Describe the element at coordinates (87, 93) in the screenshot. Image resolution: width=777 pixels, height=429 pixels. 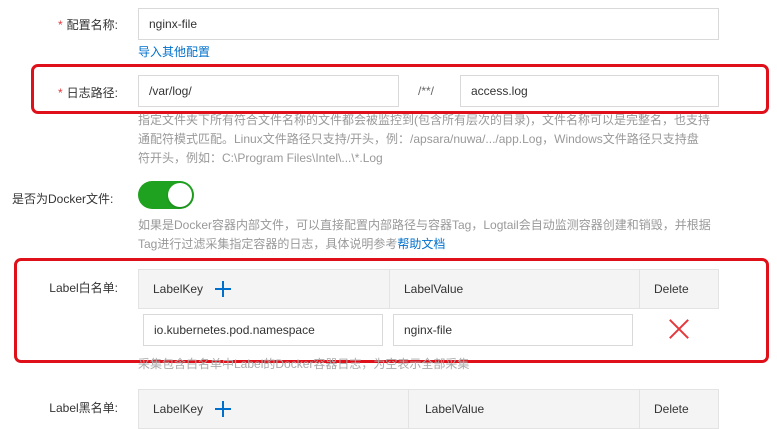
I see `log-path-label: * 日志路径:` at that location.